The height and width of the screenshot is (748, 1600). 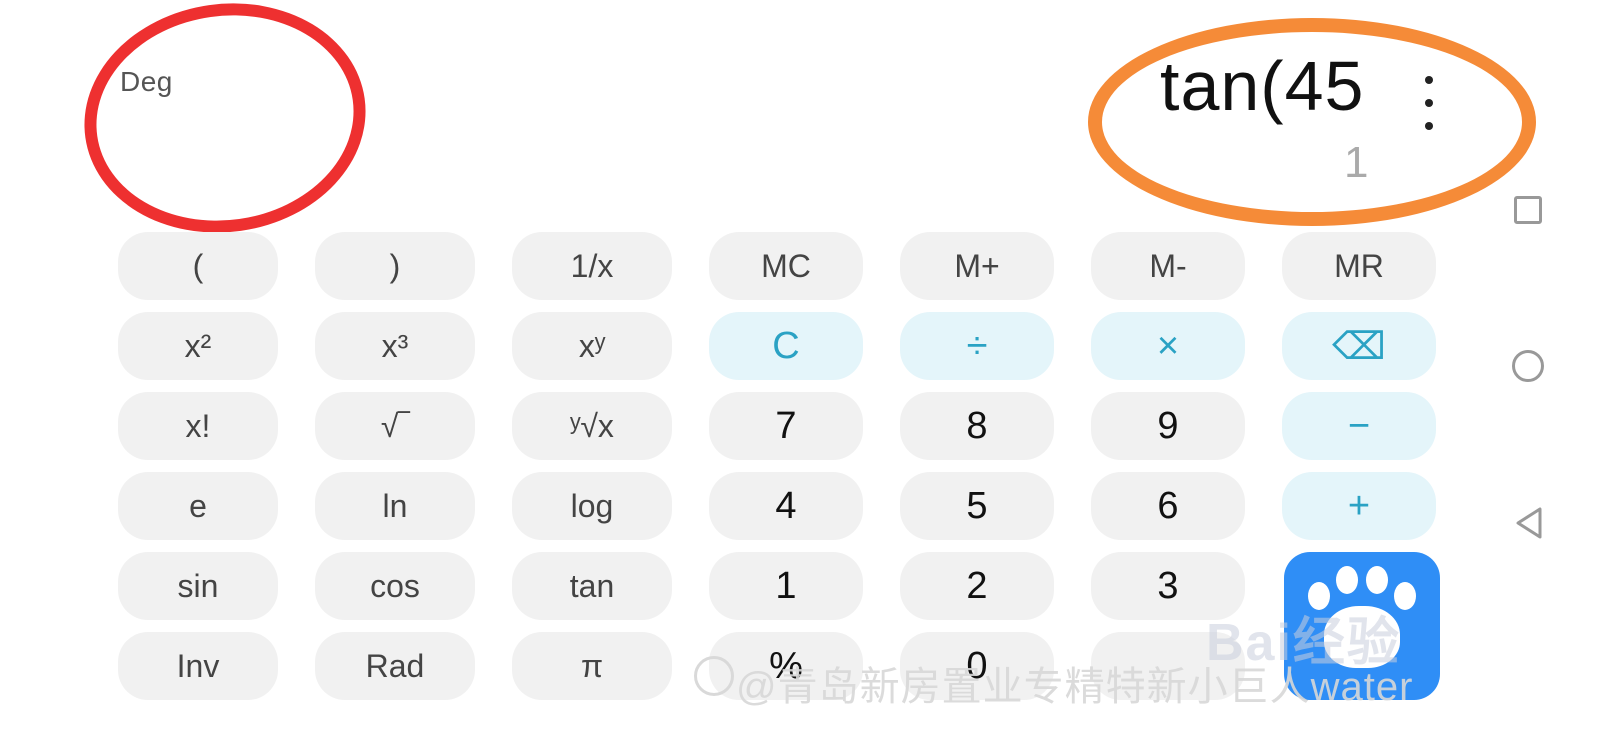 I want to click on key-0-2: 1/x, so click(x=592, y=266).